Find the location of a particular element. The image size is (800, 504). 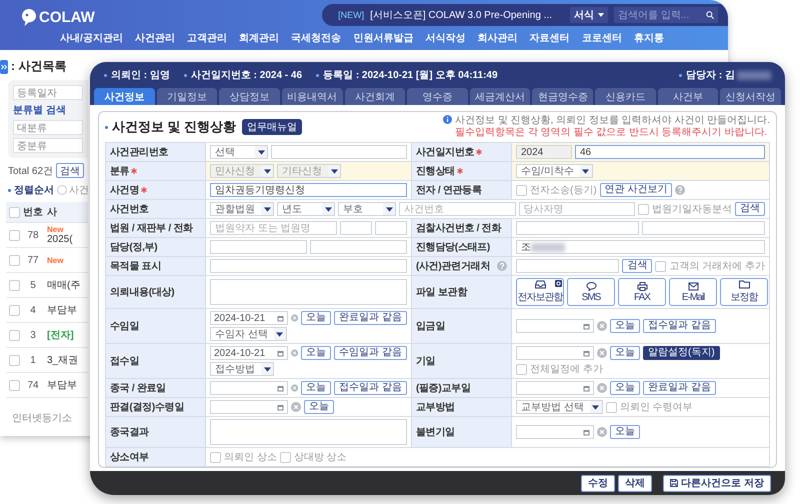

small-button: 수임일과 같음 is located at coordinates (370, 353).